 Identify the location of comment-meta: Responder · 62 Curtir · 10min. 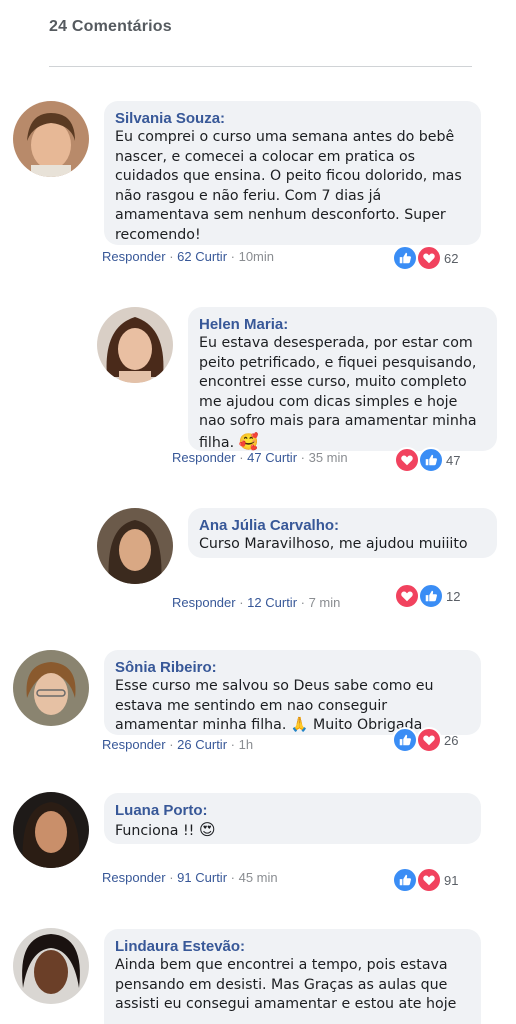
(188, 256).